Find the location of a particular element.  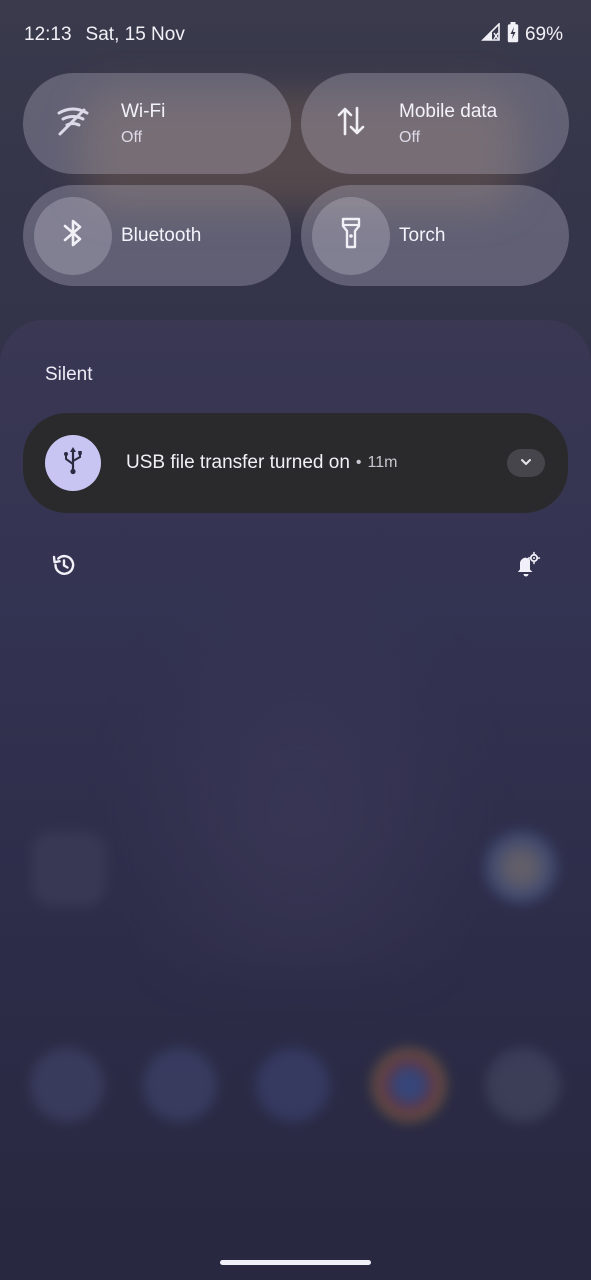

tile-torch: Torch is located at coordinates (435, 235).